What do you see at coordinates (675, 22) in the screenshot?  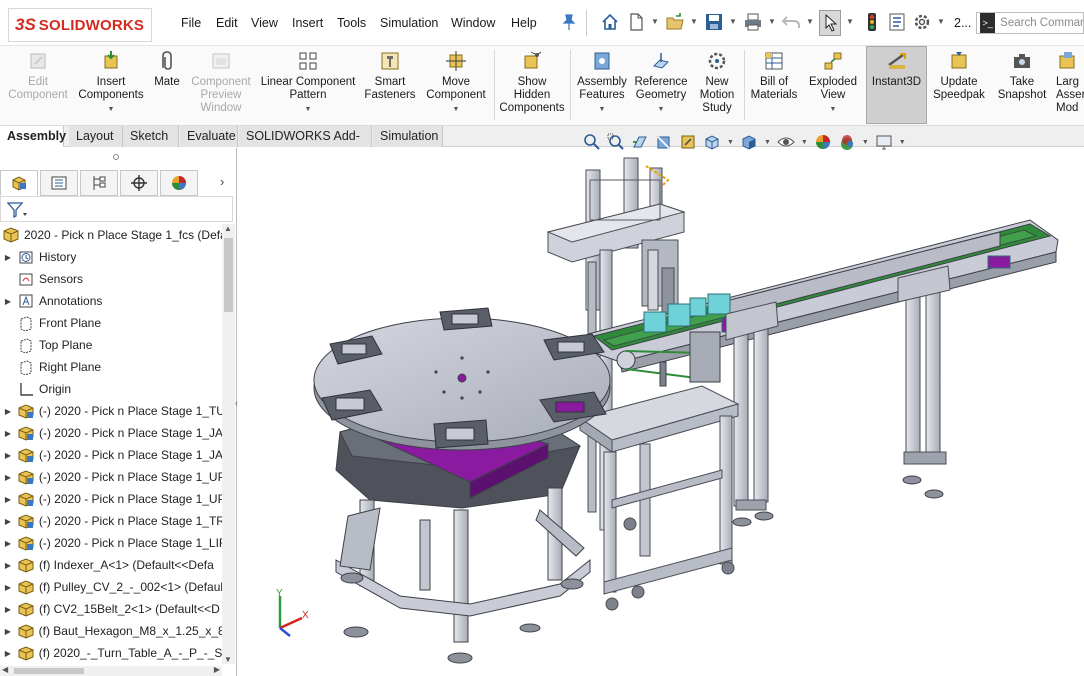 I see `open-folder-icon` at bounding box center [675, 22].